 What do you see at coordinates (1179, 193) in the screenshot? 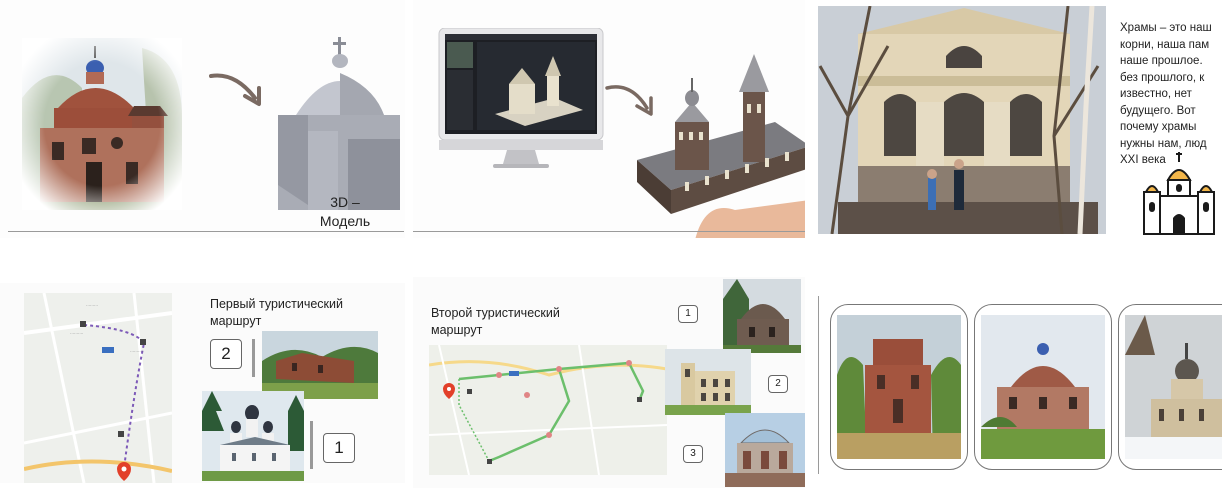
I see `cathedral-icon` at bounding box center [1179, 193].